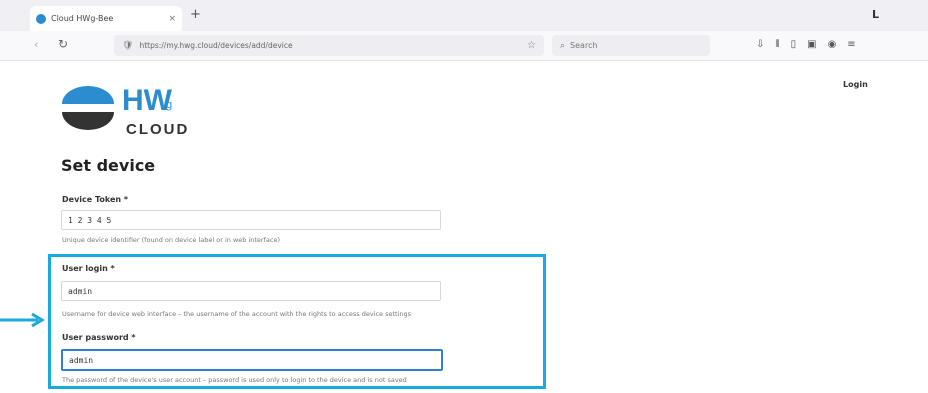 The image size is (928, 393). What do you see at coordinates (777, 44) in the screenshot?
I see `library-icon: ⫴` at bounding box center [777, 44].